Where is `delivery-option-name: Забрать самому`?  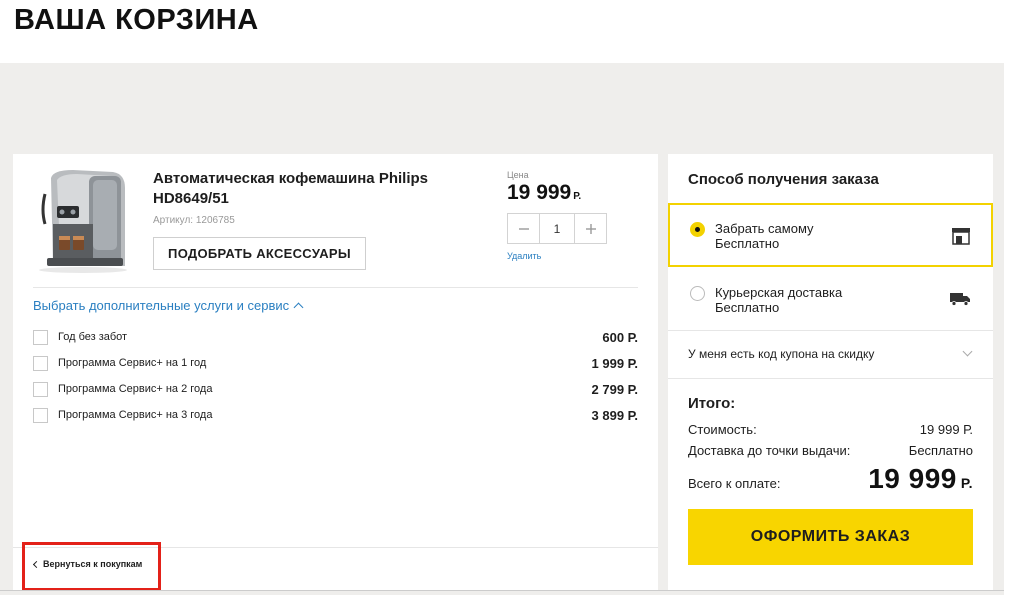 delivery-option-name: Забрать самому is located at coordinates (764, 228).